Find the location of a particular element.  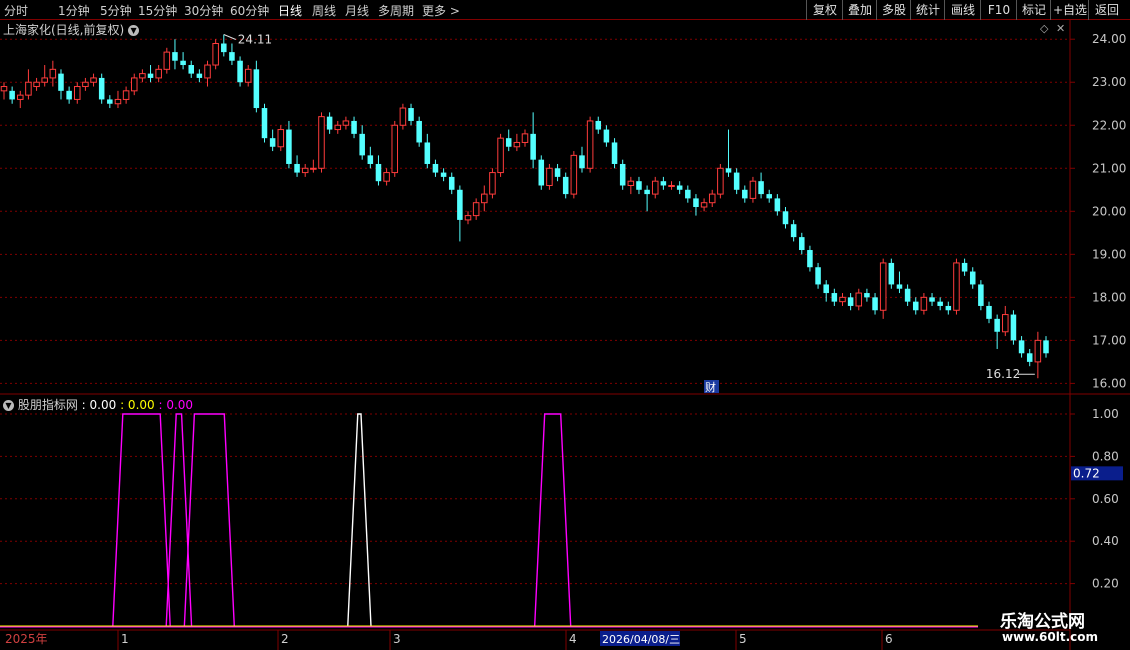

price-tick-label: 16.00 is located at coordinates (1109, 383).